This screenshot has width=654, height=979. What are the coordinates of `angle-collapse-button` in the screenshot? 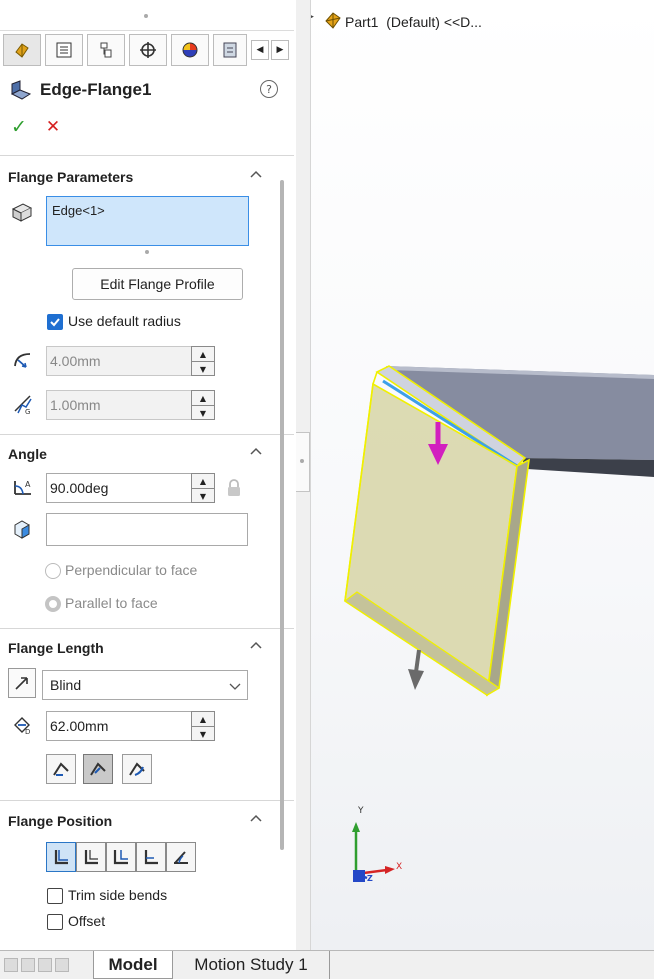 It's located at (256, 452).